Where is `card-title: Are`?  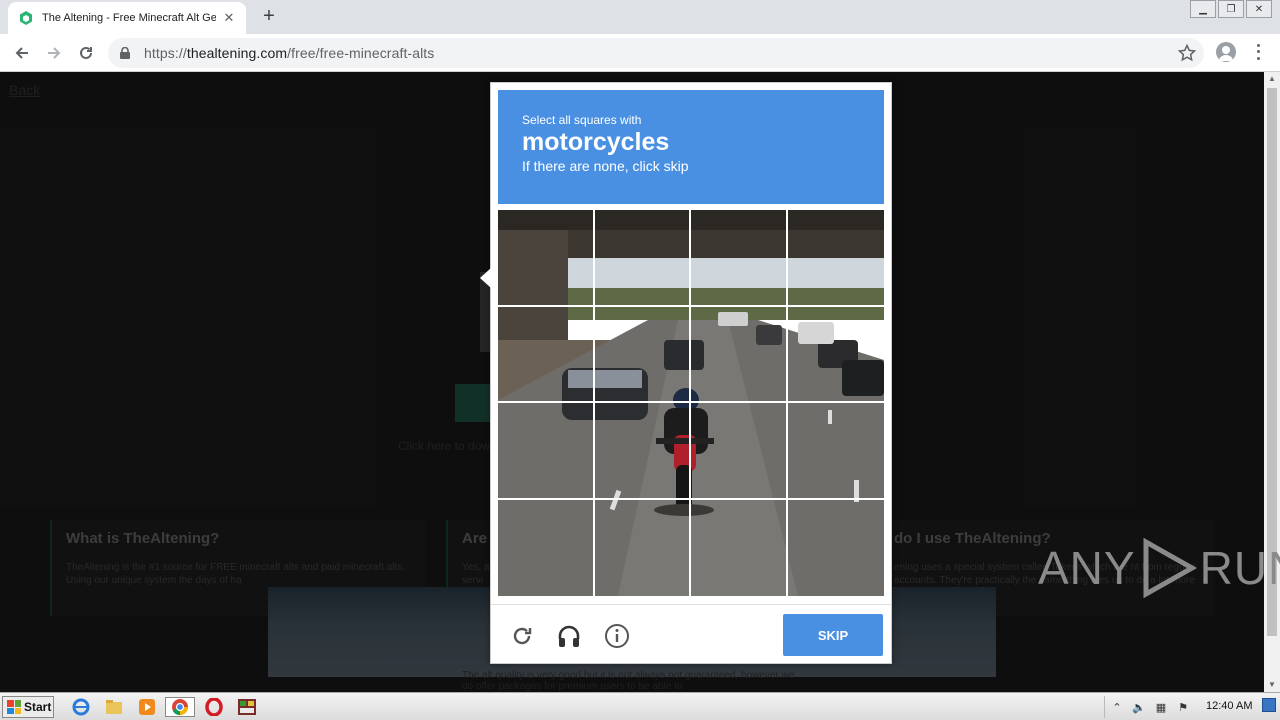
card-title: Are is located at coordinates (475, 538).